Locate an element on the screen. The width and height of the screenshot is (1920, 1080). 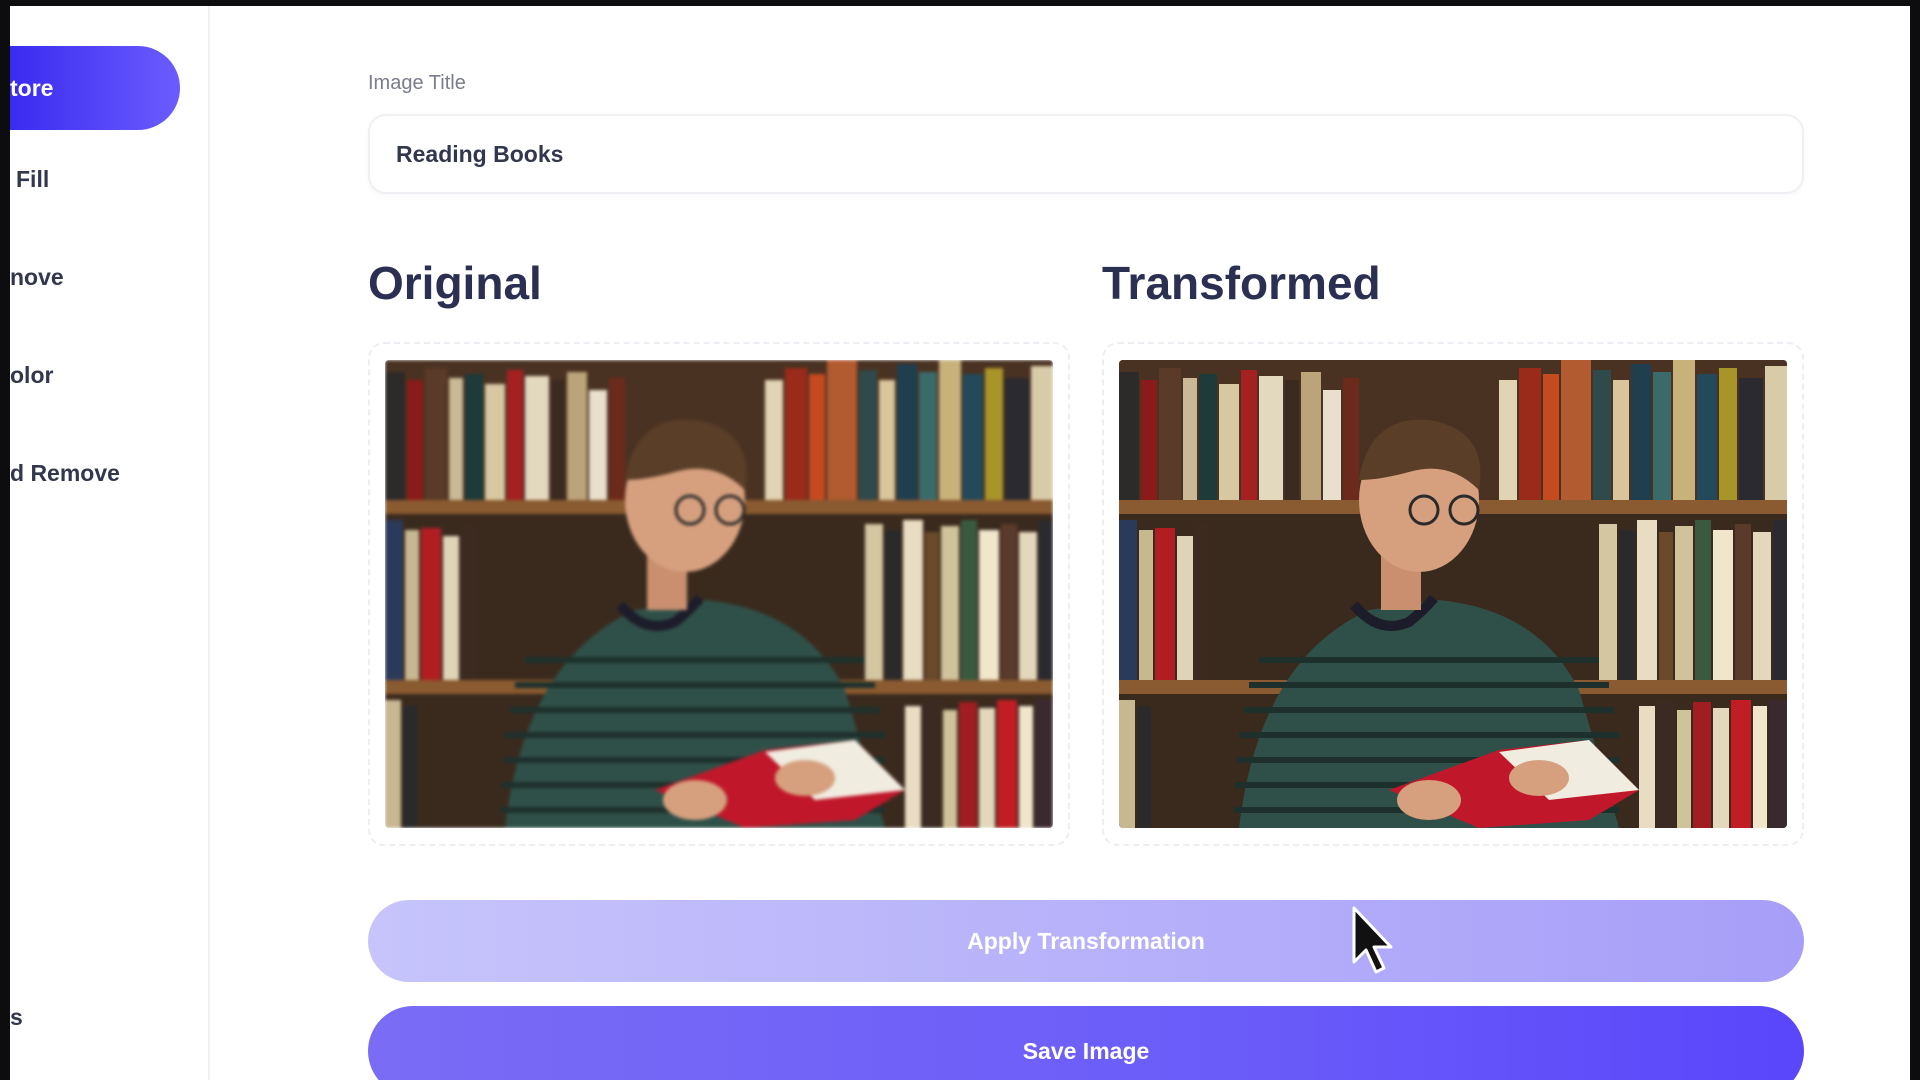
sidebar-item-generative-fill: Fill is located at coordinates (32, 179).